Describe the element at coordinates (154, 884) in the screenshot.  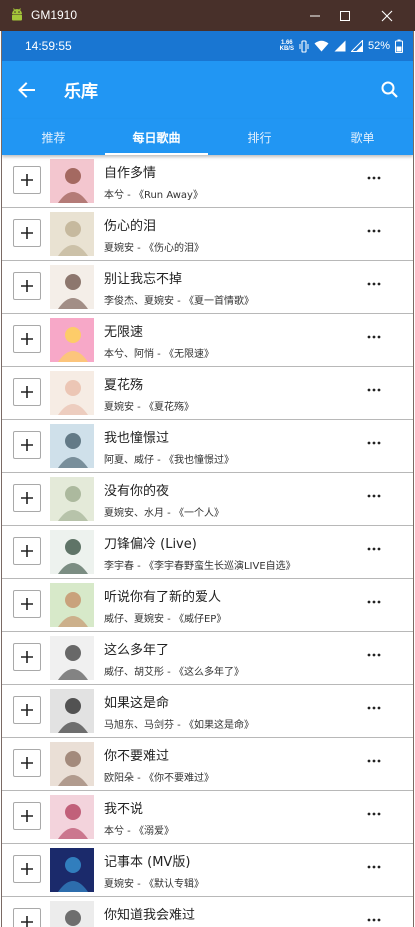
I see `song-artist-album: 夏婉安 - 《默认专辑》` at that location.